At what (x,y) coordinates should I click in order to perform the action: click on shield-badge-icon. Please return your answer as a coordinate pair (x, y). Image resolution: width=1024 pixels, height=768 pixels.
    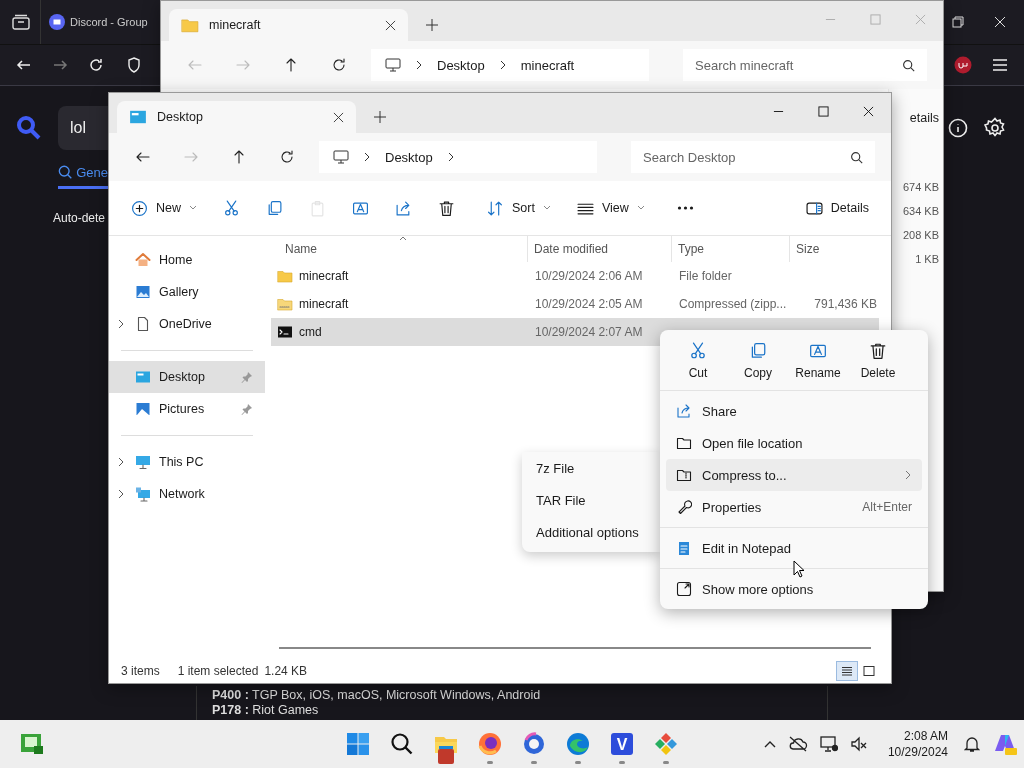
    Looking at the image, I should click on (963, 65).